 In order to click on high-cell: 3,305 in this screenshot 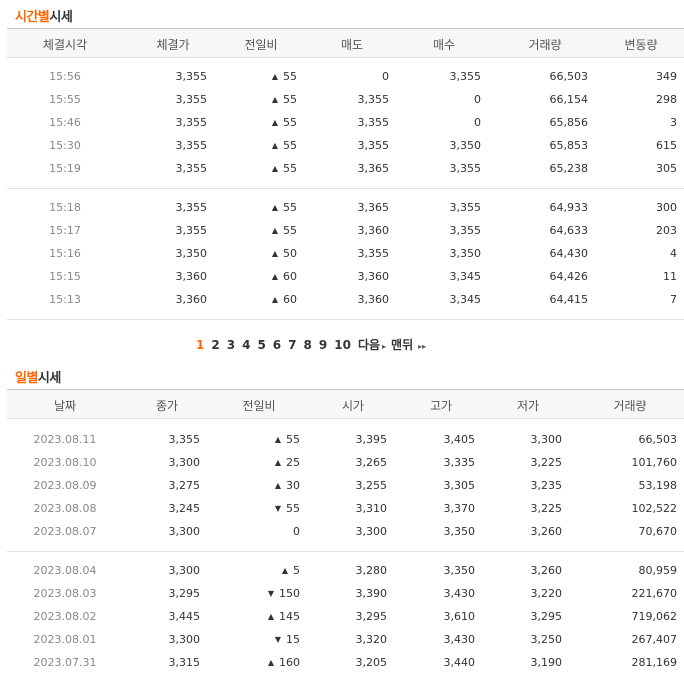, I will do `click(459, 485)`.